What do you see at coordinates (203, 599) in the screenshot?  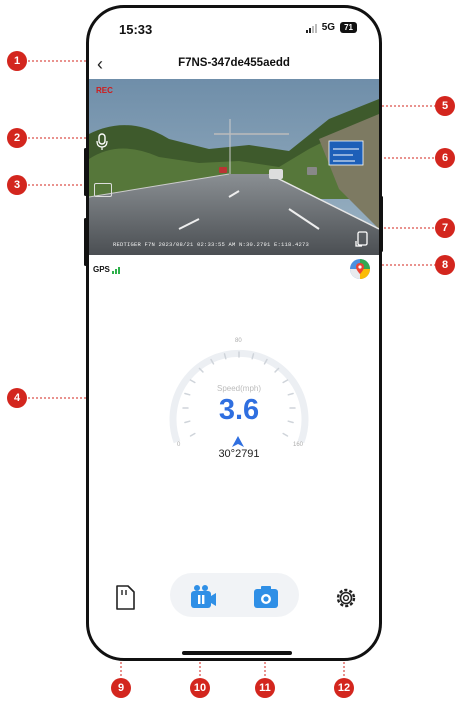 I see `video-record-button` at bounding box center [203, 599].